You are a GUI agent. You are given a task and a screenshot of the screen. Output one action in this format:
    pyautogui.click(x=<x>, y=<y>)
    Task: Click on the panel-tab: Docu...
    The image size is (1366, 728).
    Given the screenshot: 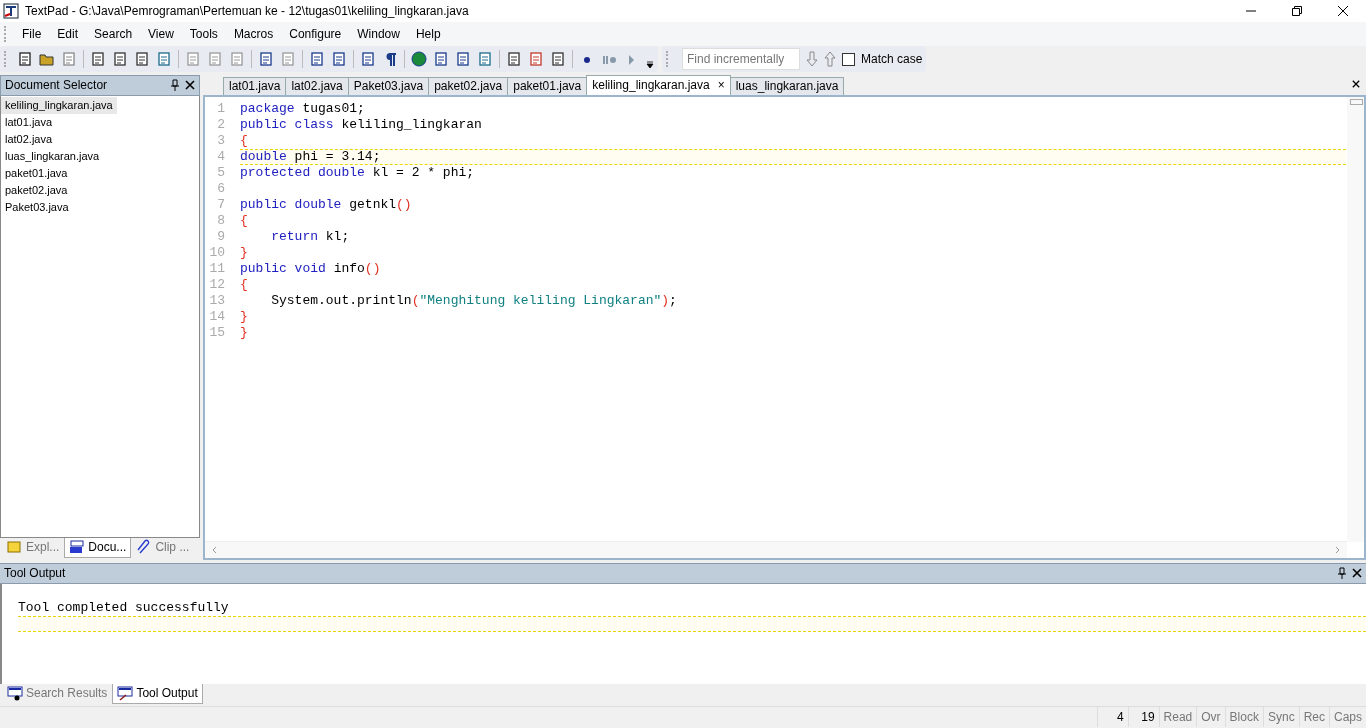 What is the action you would take?
    pyautogui.click(x=98, y=547)
    